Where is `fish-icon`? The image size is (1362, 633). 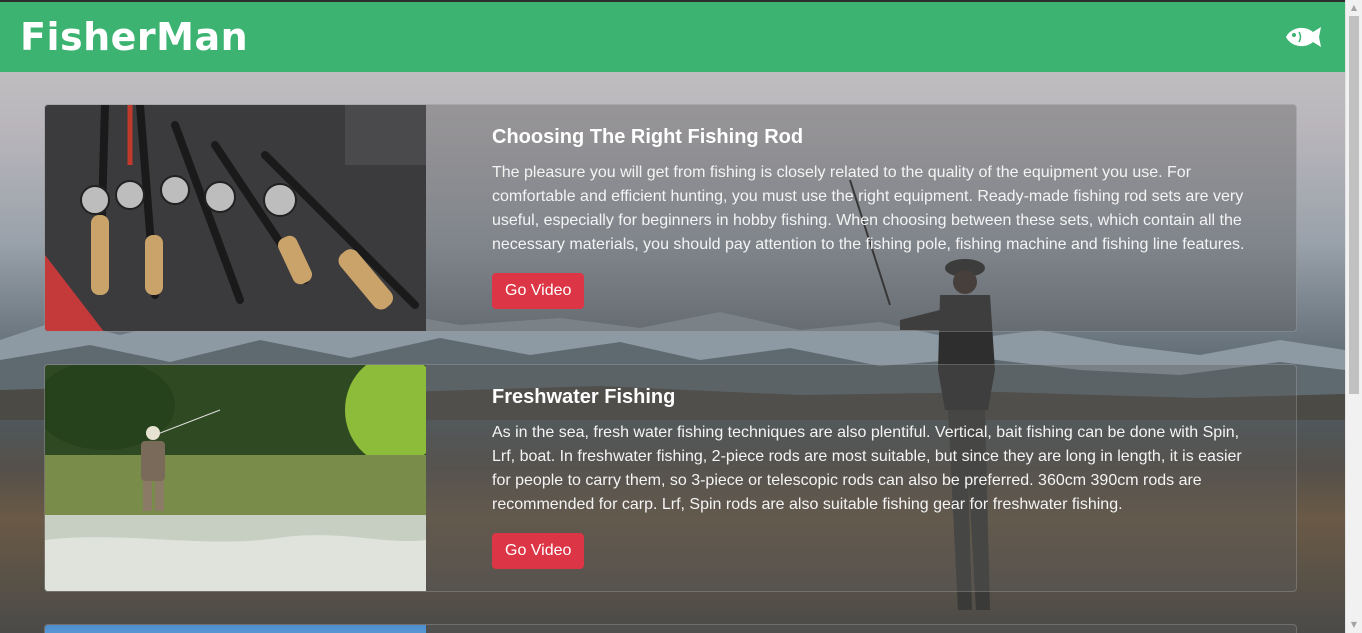 fish-icon is located at coordinates (1303, 37).